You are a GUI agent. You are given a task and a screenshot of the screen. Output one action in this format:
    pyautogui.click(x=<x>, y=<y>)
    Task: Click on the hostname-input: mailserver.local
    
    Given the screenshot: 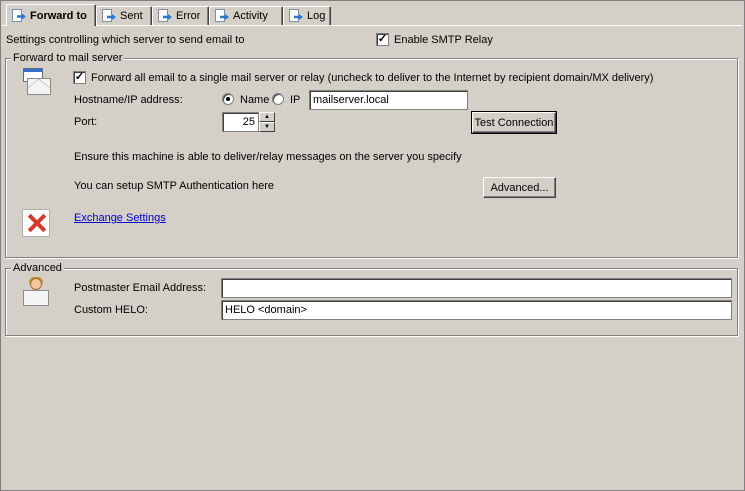 What is the action you would take?
    pyautogui.click(x=388, y=100)
    